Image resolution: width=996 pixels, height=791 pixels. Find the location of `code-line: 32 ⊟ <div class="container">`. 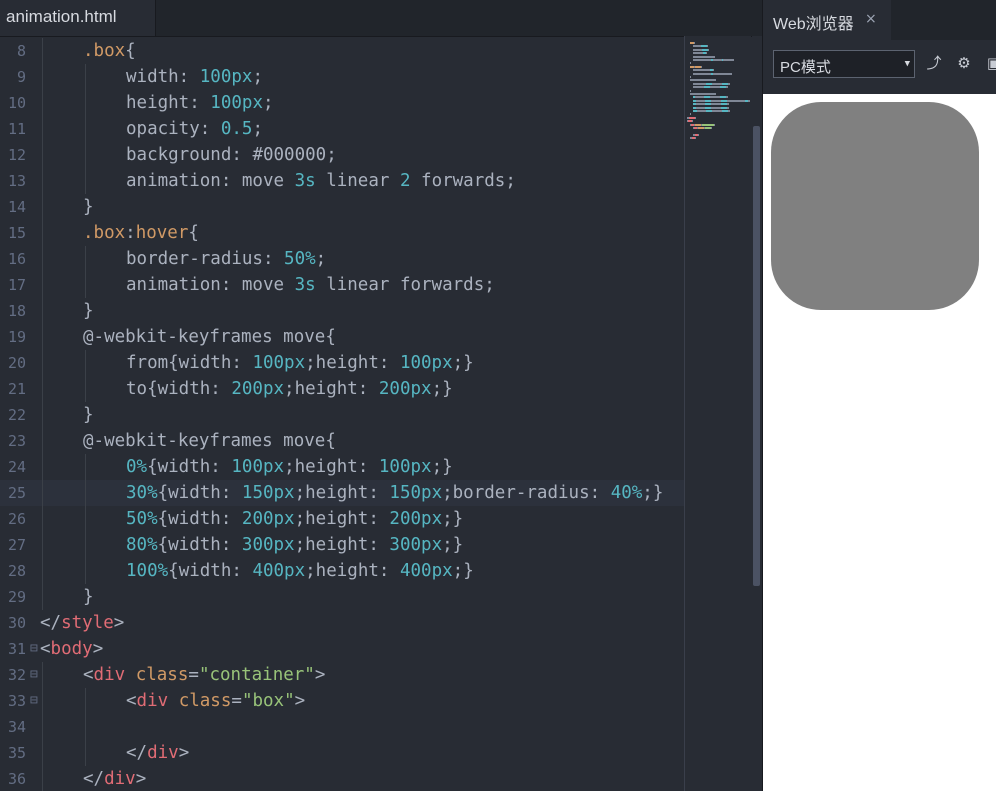

code-line: 32 ⊟ <div class="container"> is located at coordinates (342, 675).